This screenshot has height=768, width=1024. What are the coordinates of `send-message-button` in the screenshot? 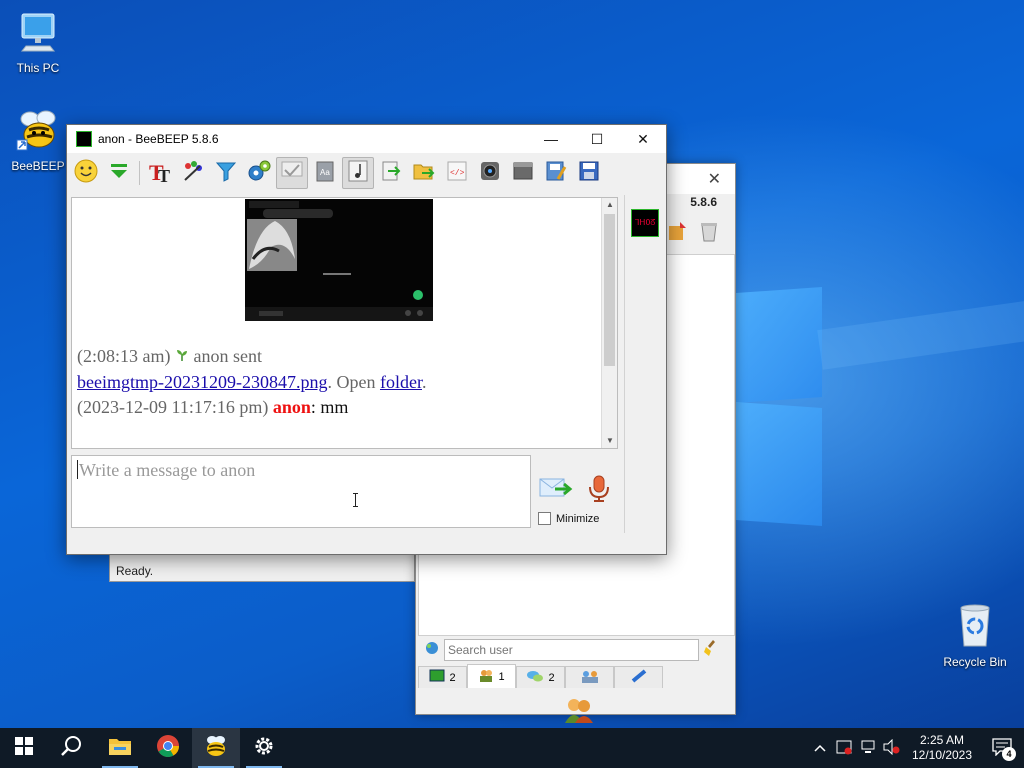 It's located at (556, 490).